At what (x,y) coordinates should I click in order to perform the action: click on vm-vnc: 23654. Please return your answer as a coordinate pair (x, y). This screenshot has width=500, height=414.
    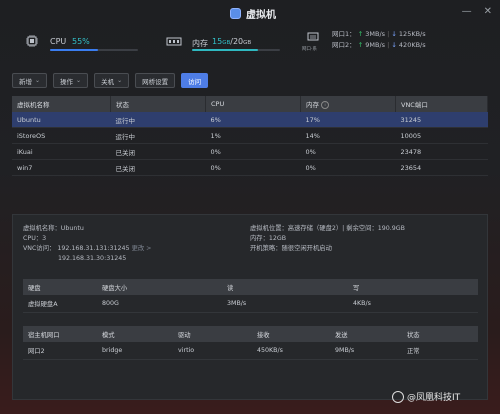
    Looking at the image, I should click on (441, 167).